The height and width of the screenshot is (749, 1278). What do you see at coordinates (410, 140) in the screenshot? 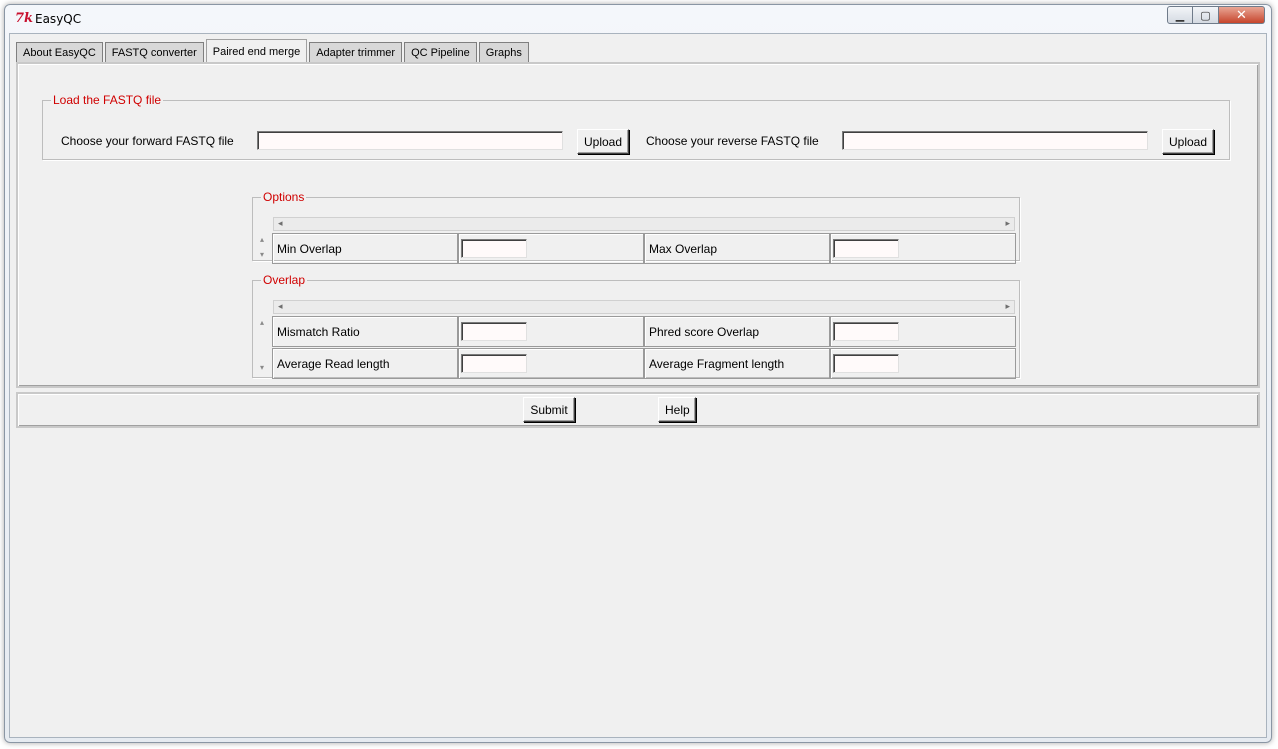
I see `forward-file-input` at bounding box center [410, 140].